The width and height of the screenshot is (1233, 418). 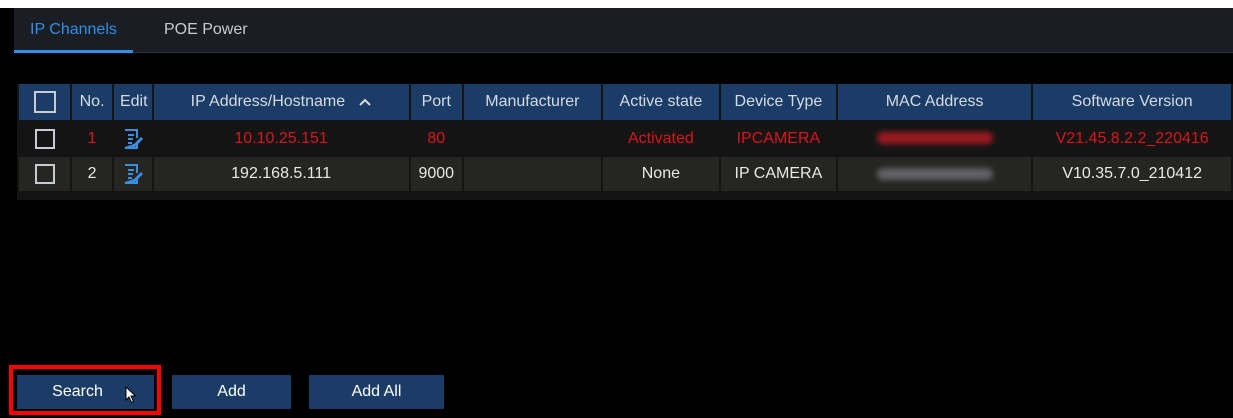 What do you see at coordinates (778, 102) in the screenshot?
I see `header-device-type: Device Type` at bounding box center [778, 102].